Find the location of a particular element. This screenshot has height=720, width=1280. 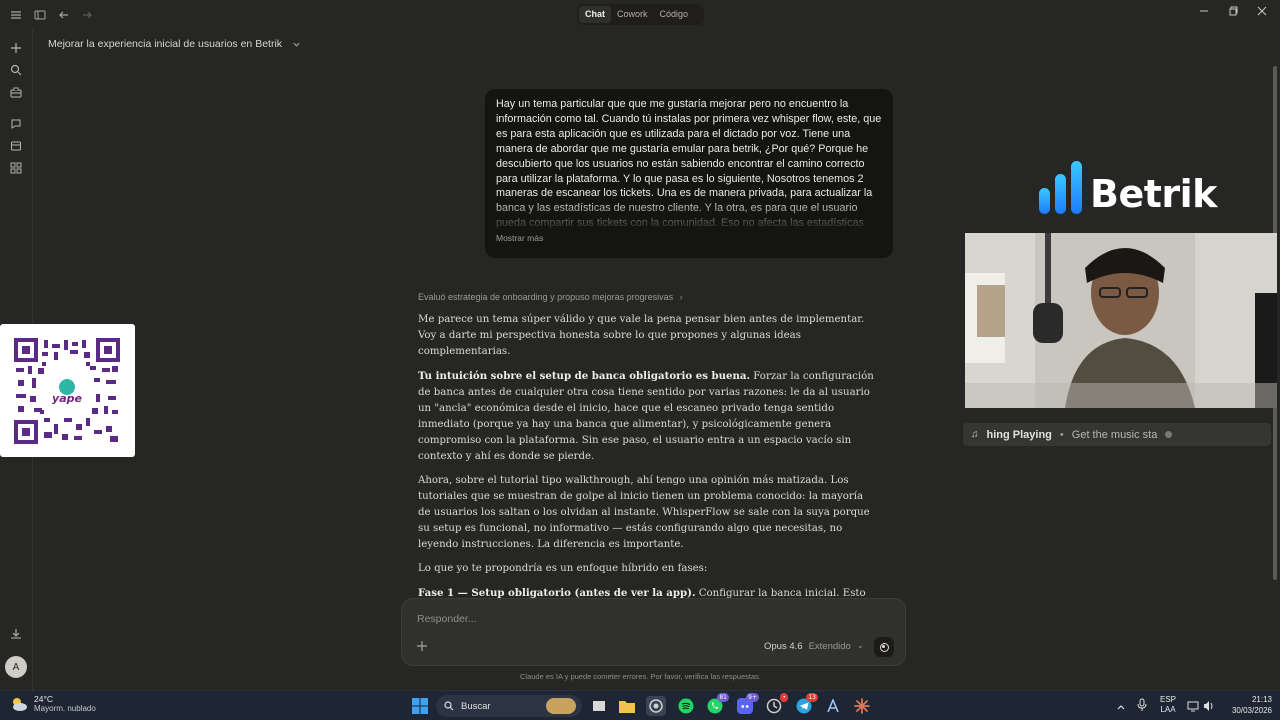

tab-chat: Chat is located at coordinates (595, 14).